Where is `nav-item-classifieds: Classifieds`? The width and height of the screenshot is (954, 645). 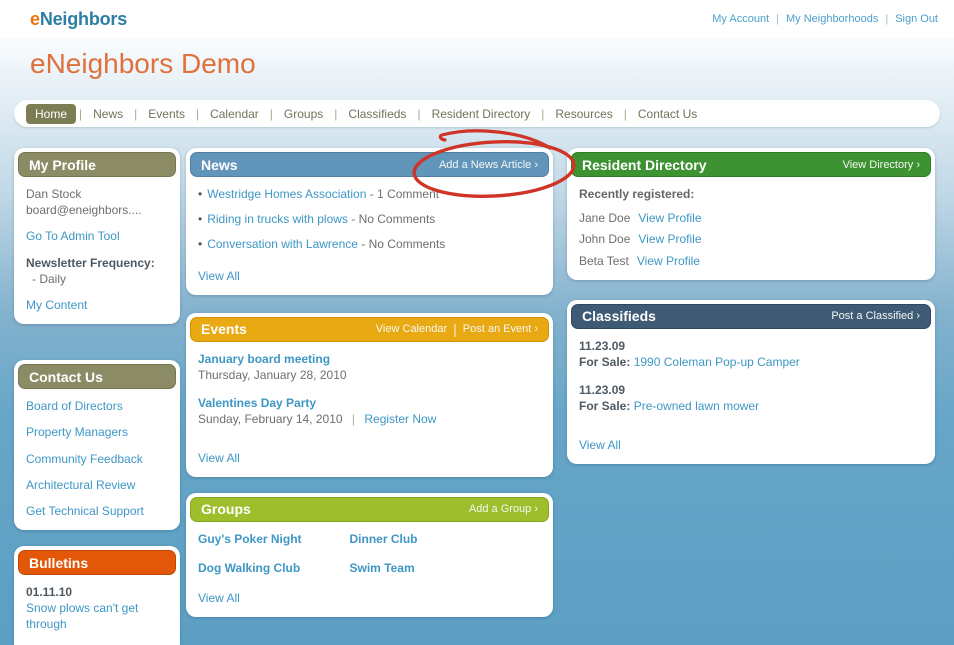
nav-item-classifieds: Classifieds is located at coordinates (377, 114).